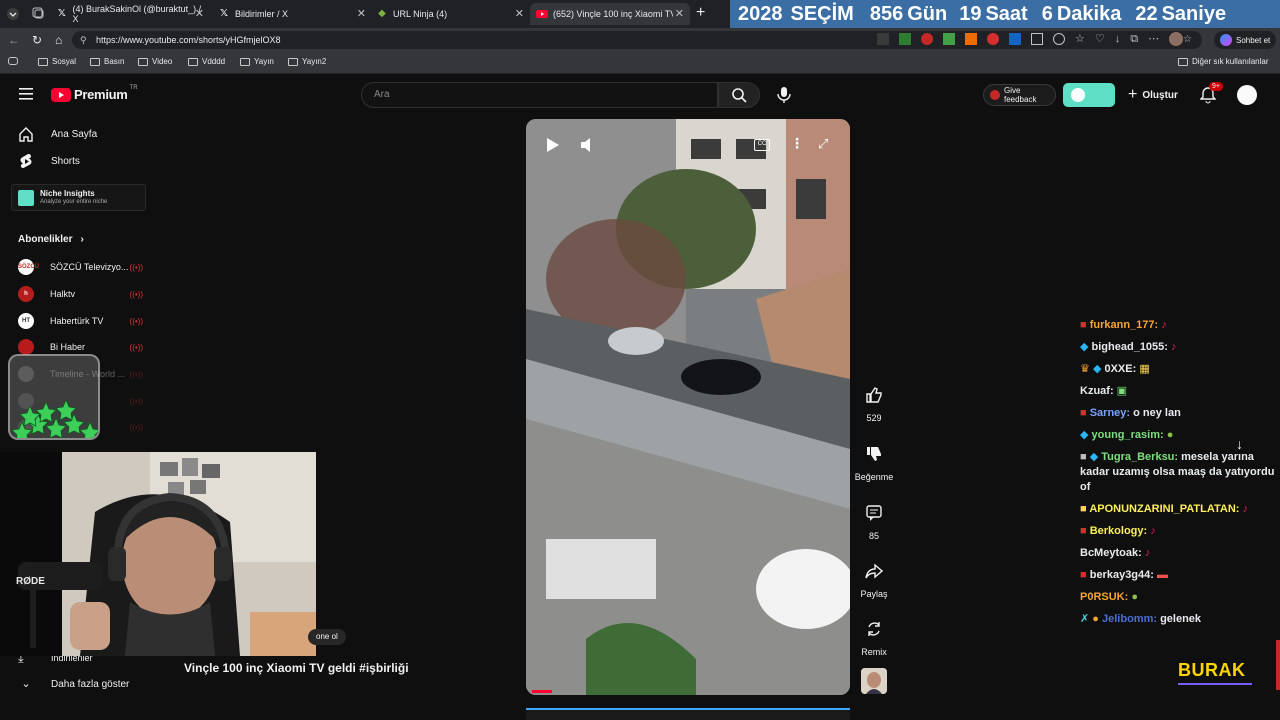  What do you see at coordinates (65, 161) in the screenshot?
I see `sidebar-item-label: Shorts` at bounding box center [65, 161].